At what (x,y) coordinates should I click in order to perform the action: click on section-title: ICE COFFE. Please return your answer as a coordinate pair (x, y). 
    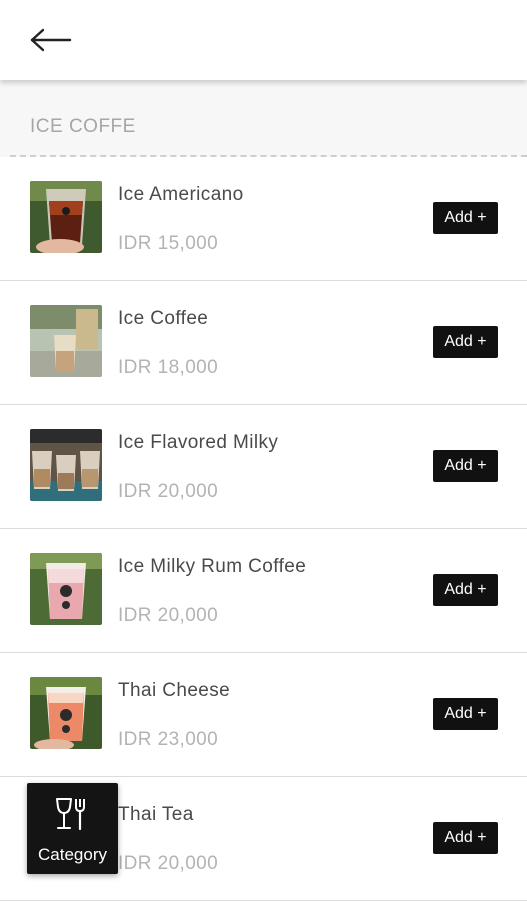
    Looking at the image, I should click on (83, 126).